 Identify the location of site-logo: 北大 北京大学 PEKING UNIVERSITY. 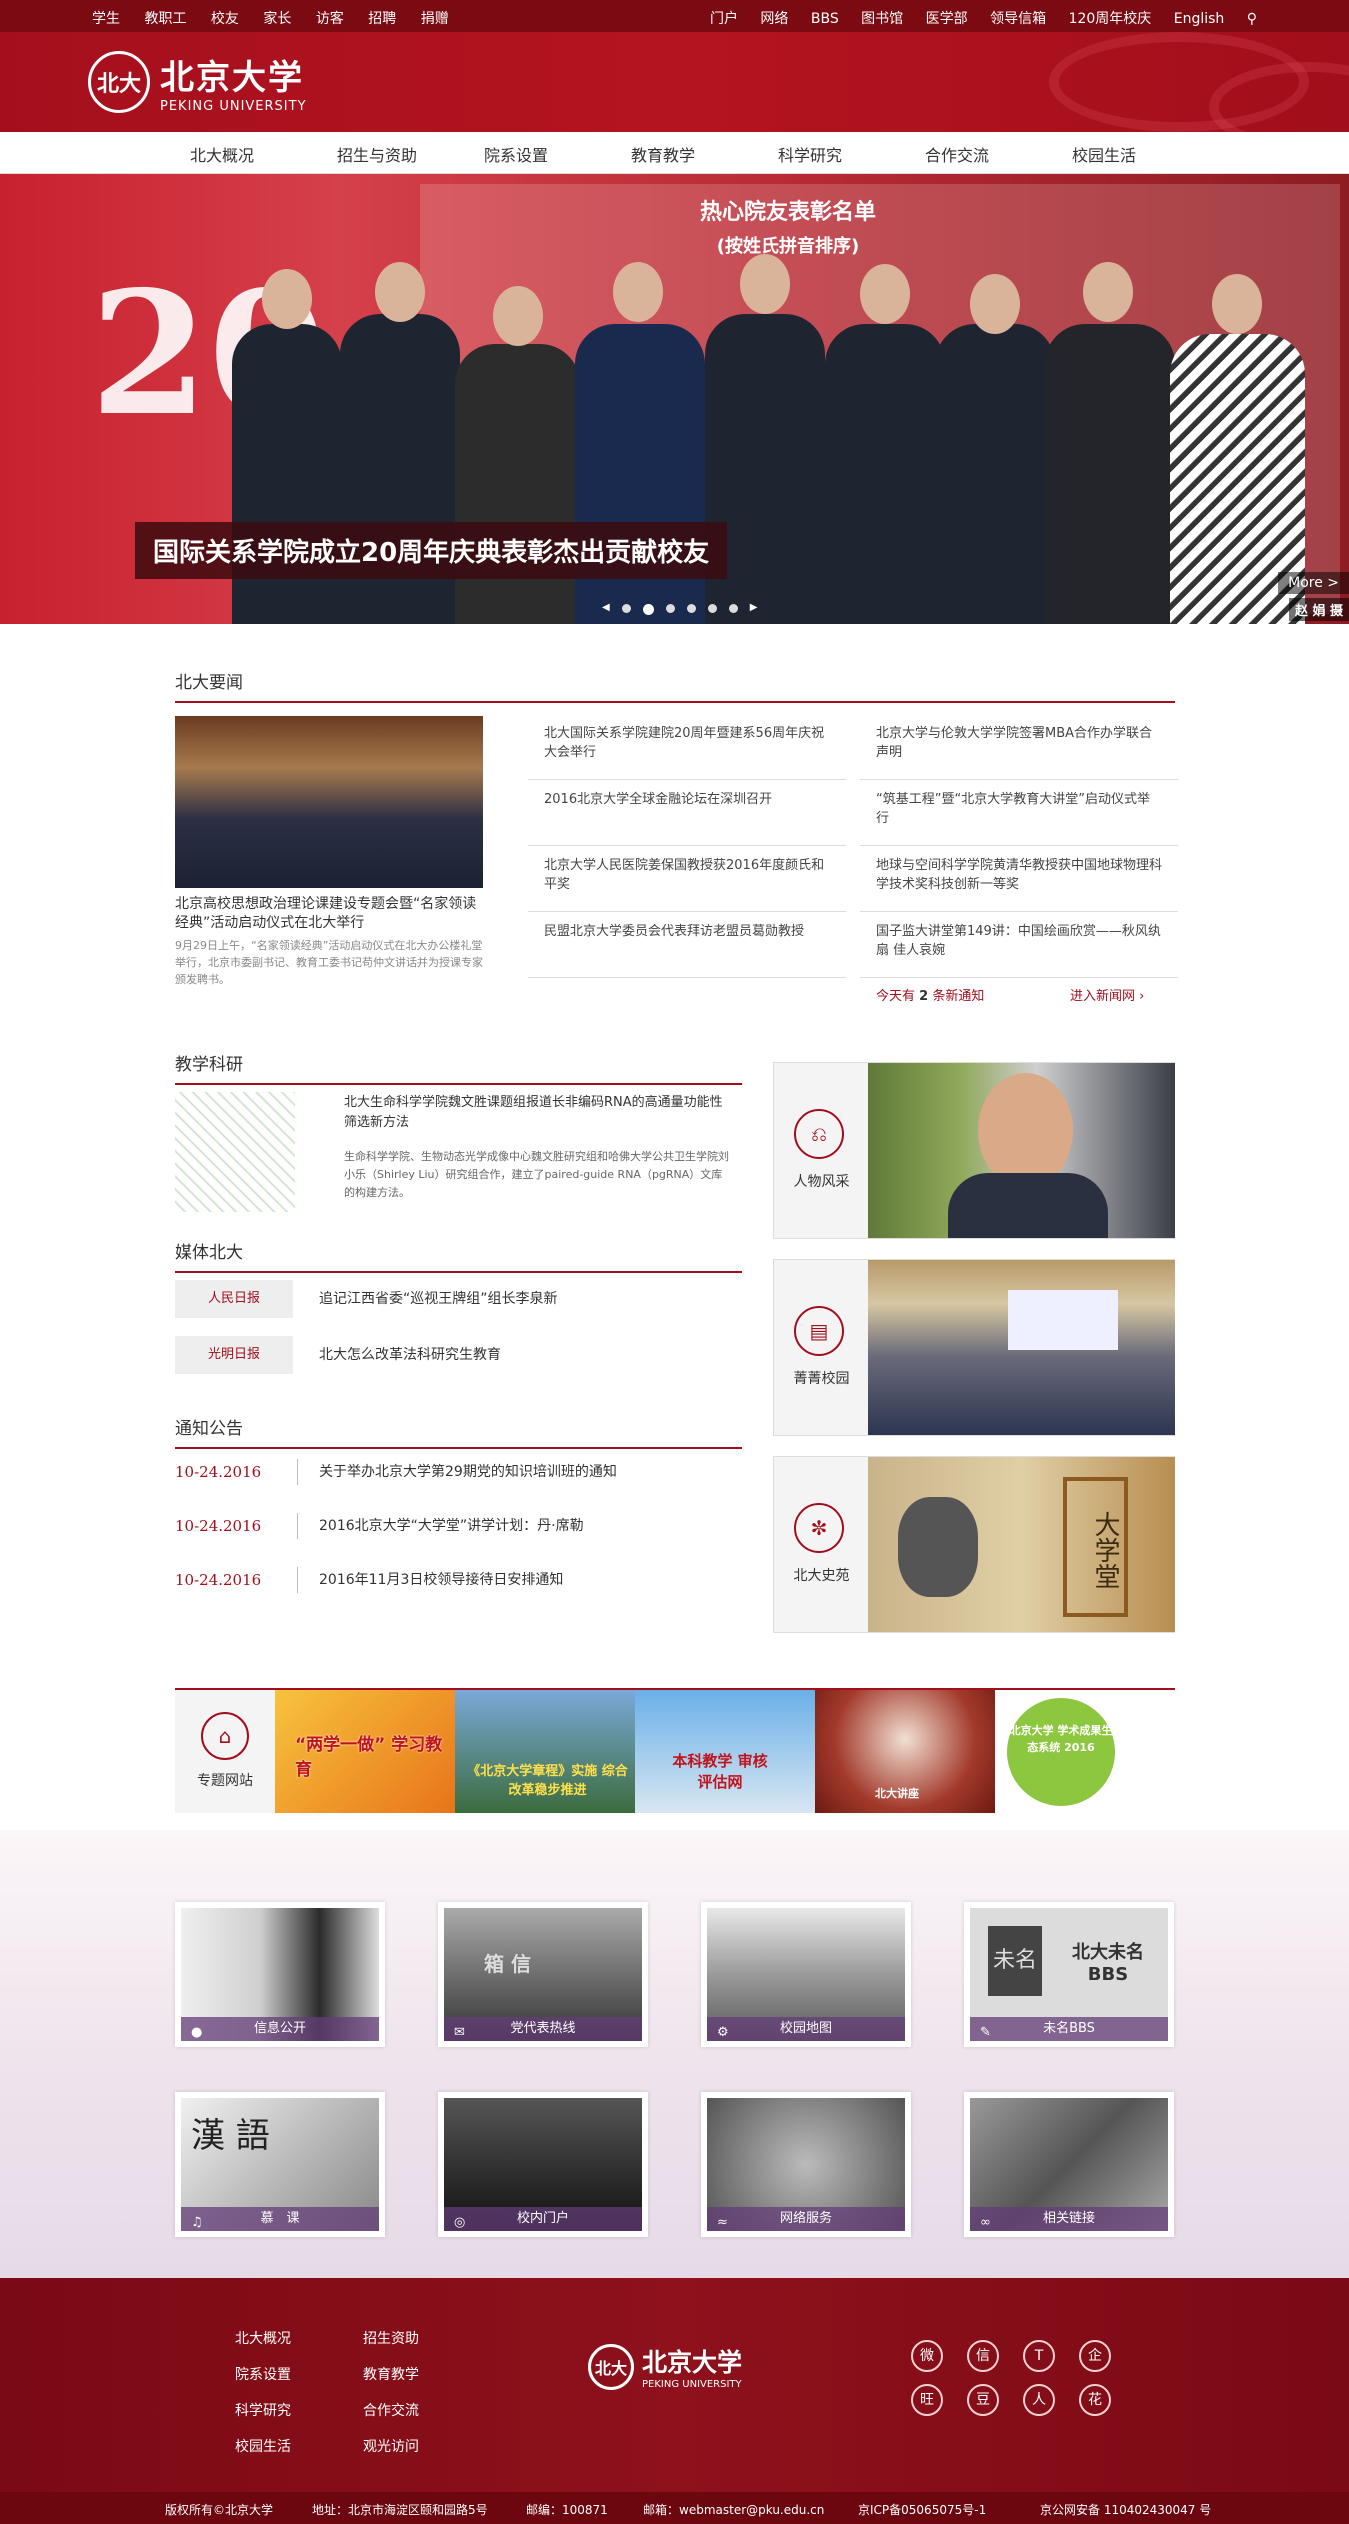
(197, 82).